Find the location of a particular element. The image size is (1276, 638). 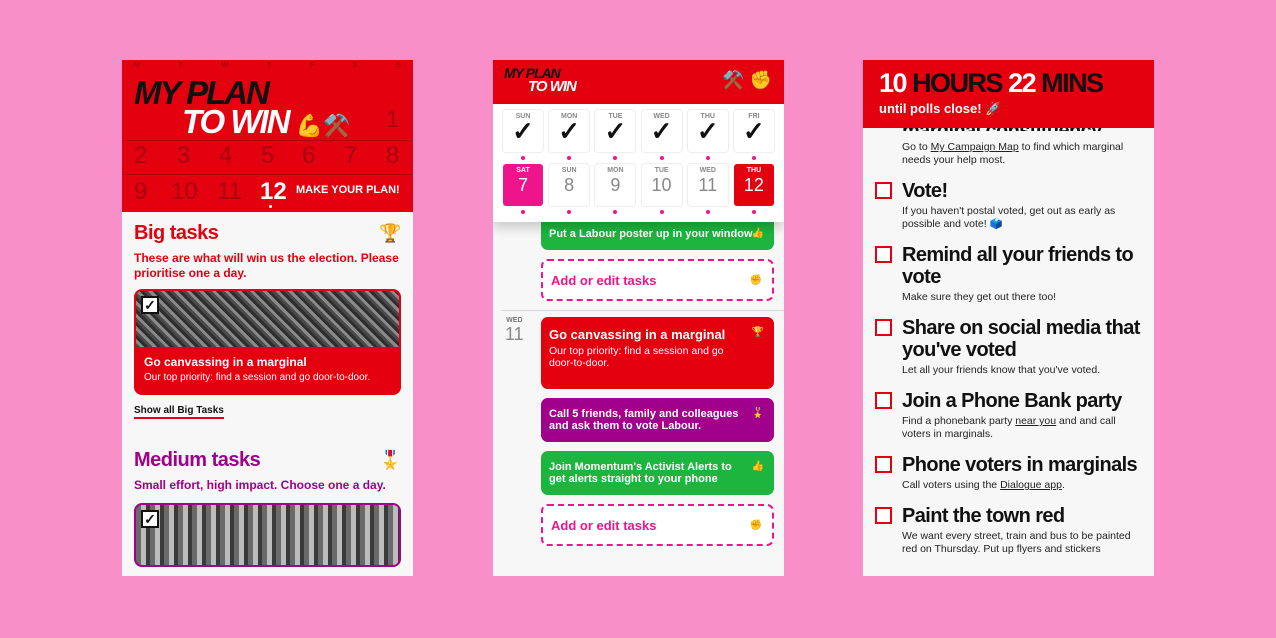

calendar-day: 2 is located at coordinates (140, 156).